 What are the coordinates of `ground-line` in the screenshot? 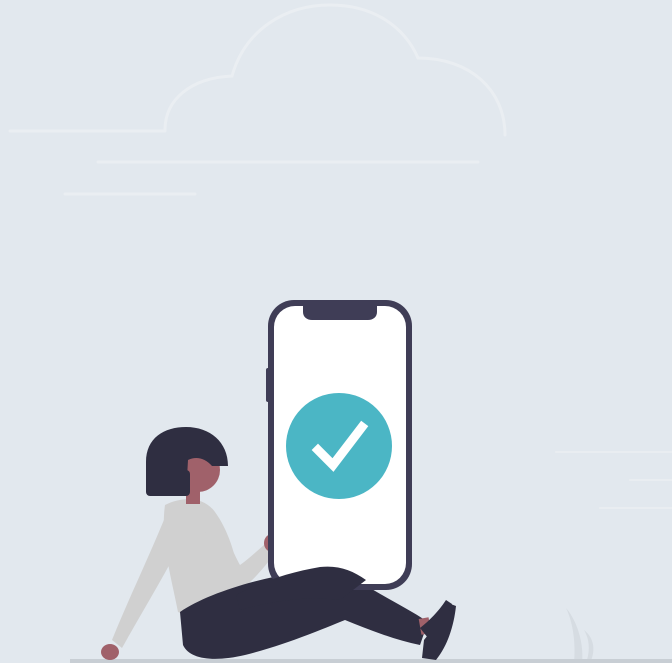 It's located at (371, 661).